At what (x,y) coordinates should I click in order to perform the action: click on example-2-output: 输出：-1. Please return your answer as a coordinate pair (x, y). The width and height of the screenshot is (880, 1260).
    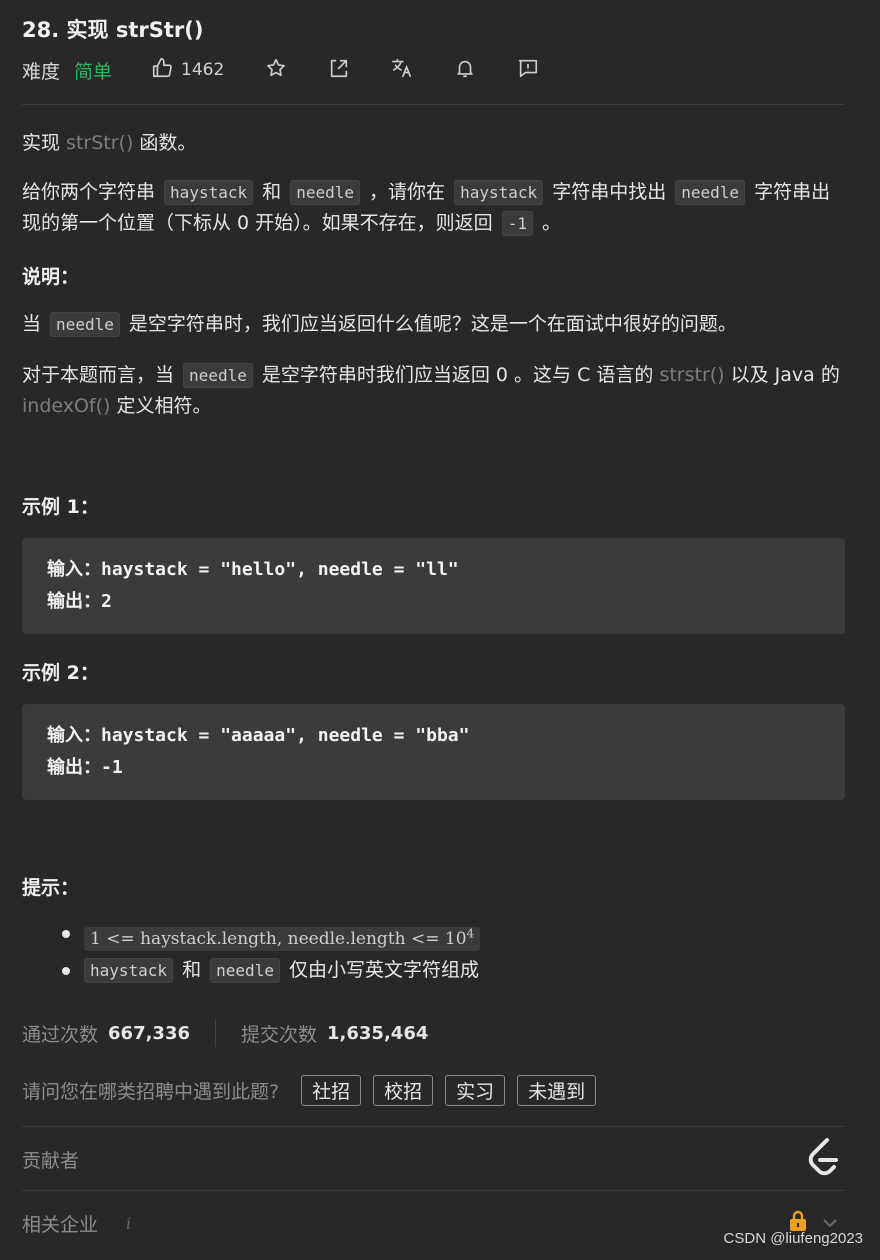
    Looking at the image, I should click on (85, 767).